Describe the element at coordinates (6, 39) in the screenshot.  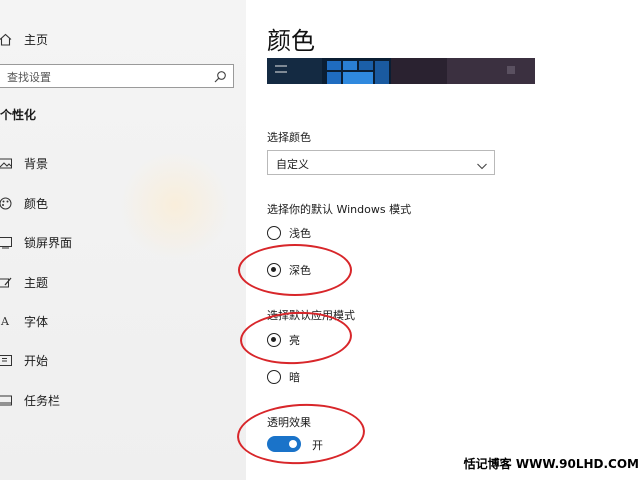
I see `home-icon` at that location.